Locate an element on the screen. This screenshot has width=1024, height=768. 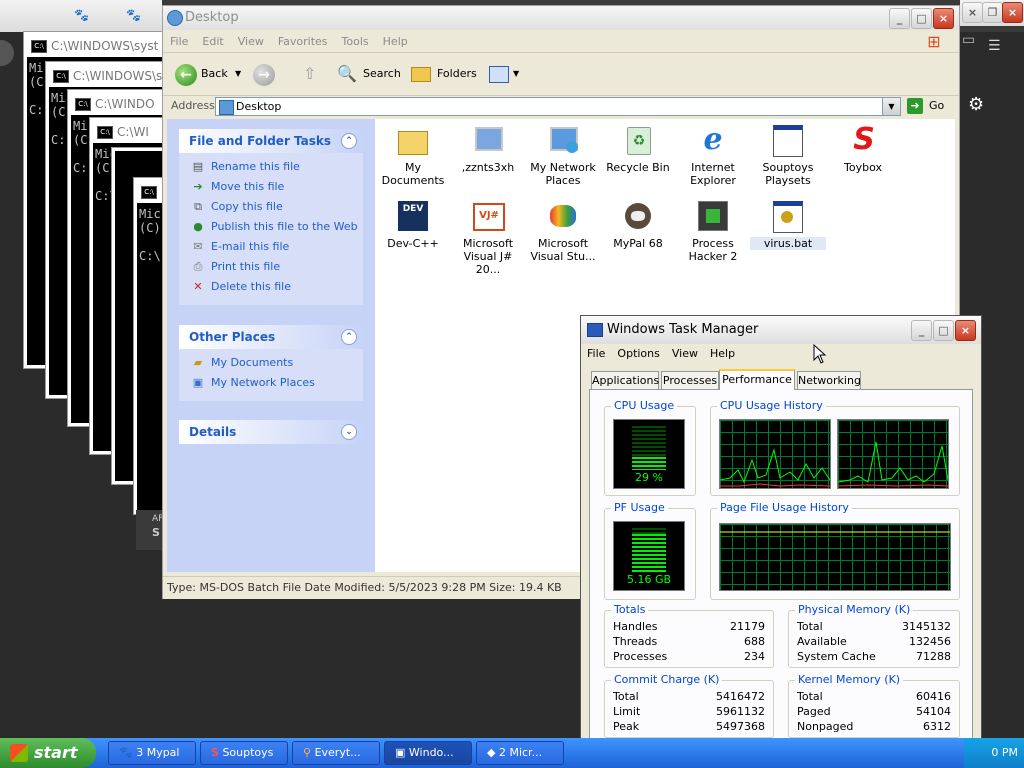
forward-button: → is located at coordinates (266, 74).